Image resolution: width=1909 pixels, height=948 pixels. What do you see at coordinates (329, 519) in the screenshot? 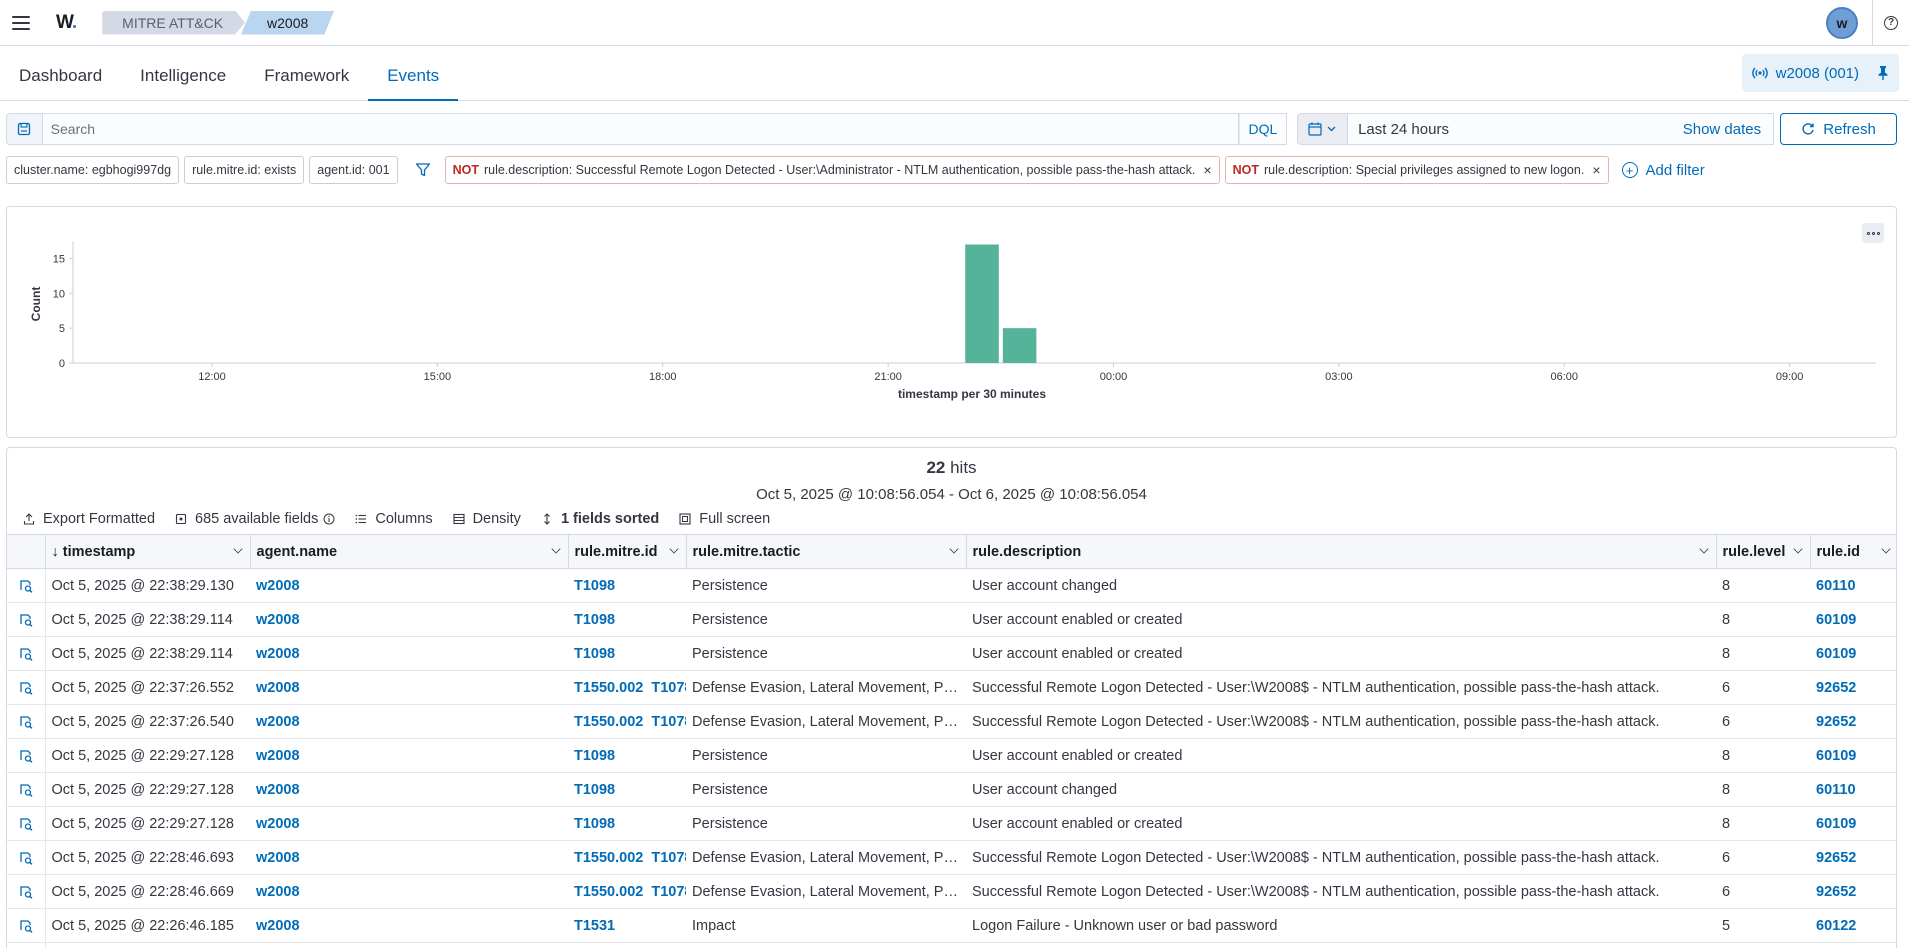
I see `info-icon` at bounding box center [329, 519].